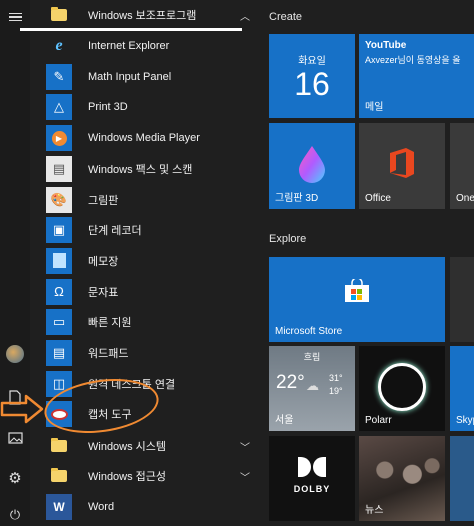 Image resolution: width=474 pixels, height=526 pixels. I want to click on onenote-label: One, so click(465, 198).